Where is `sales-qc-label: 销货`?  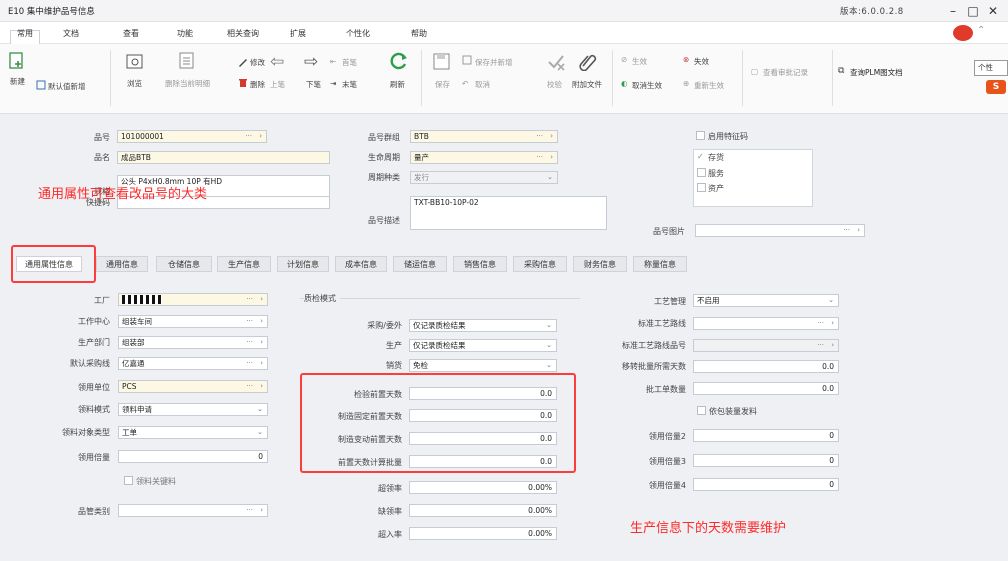 sales-qc-label: 销货 is located at coordinates (394, 365).